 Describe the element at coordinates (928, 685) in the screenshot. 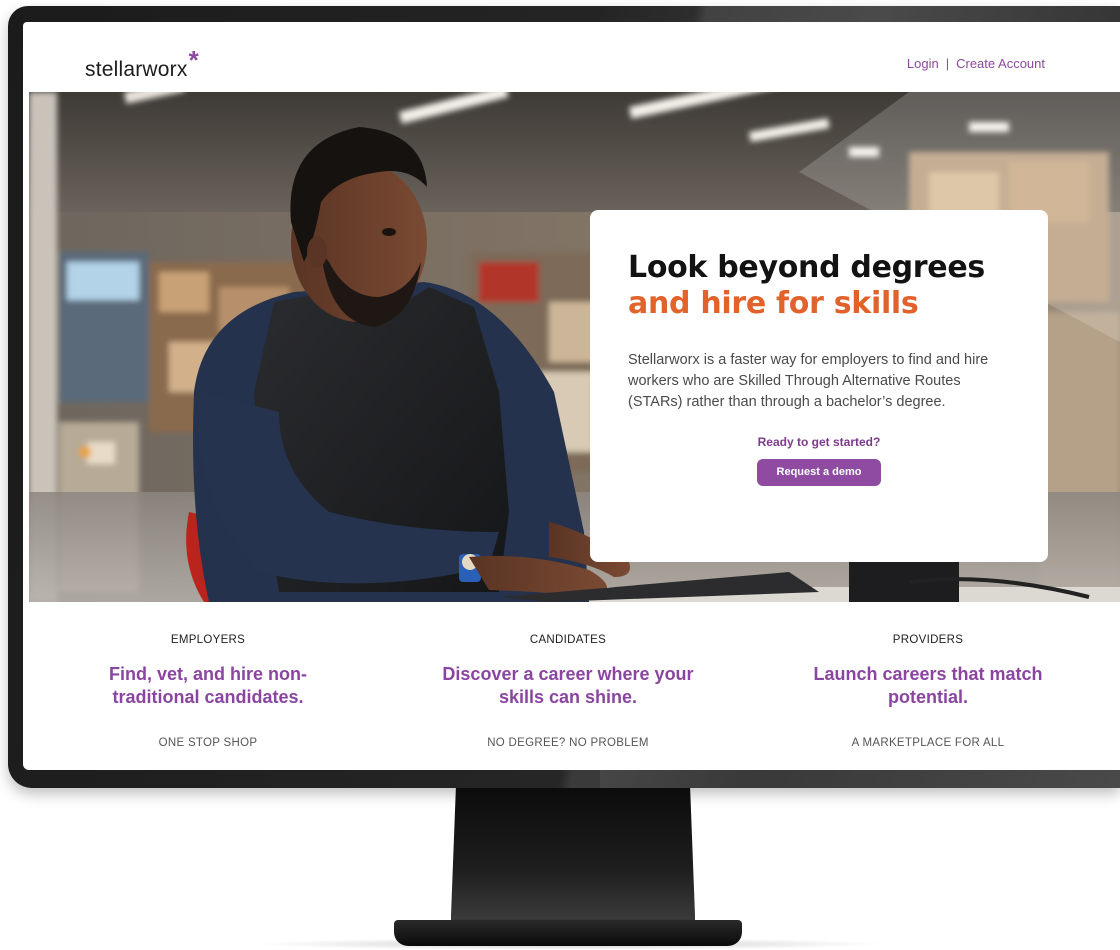

I see `feature-headline: Launch careers that match potential.` at that location.